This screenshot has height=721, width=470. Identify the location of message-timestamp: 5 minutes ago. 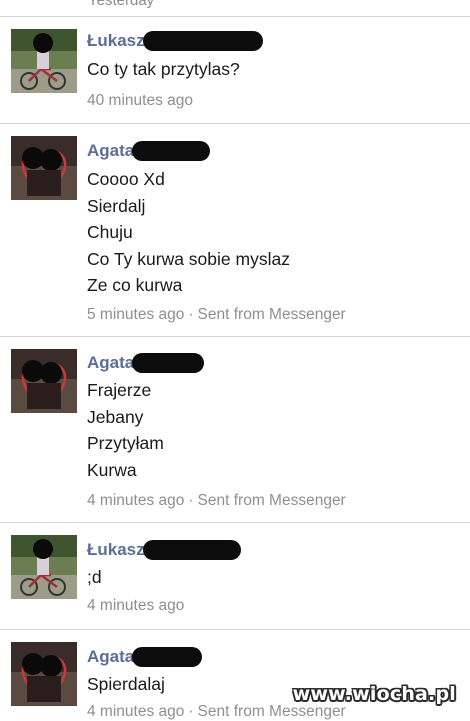
(135, 314).